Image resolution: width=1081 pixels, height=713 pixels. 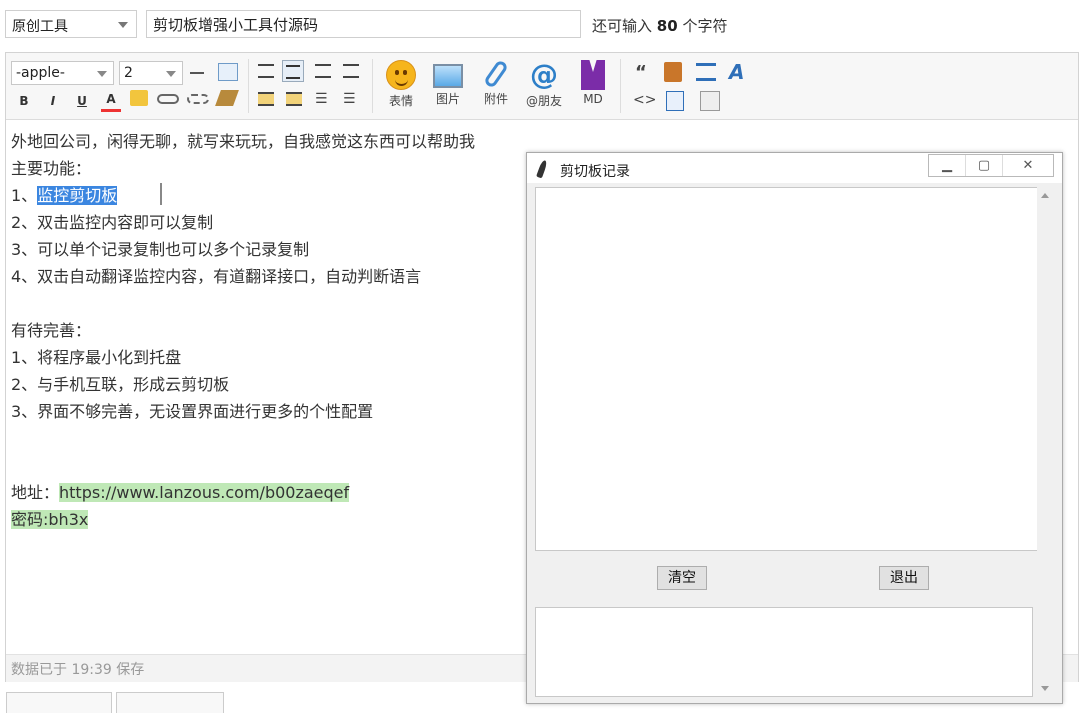 What do you see at coordinates (544, 74) in the screenshot?
I see `at-sign-icon: @` at bounding box center [544, 74].